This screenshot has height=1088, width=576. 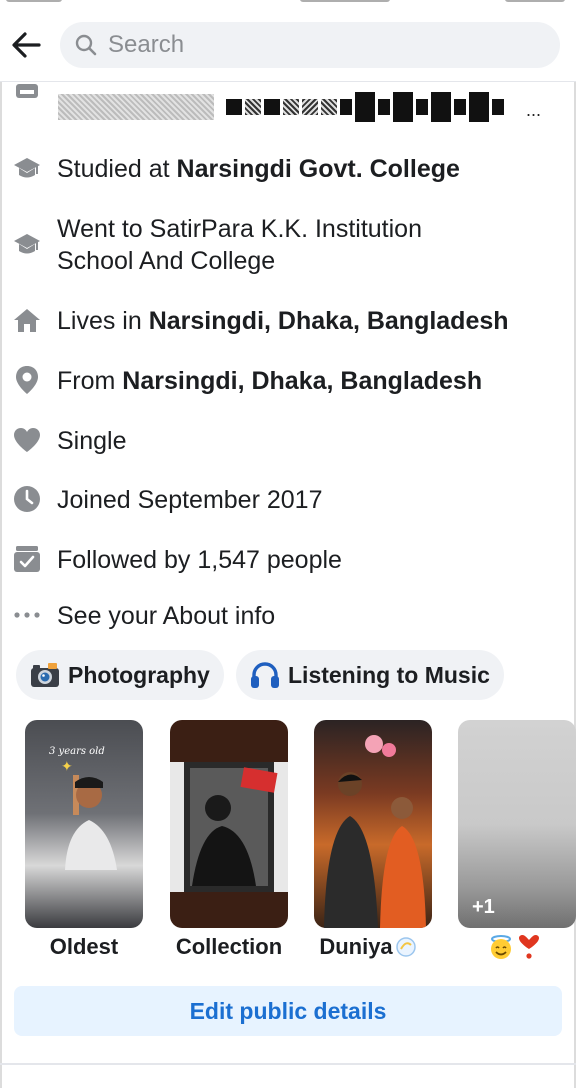 I want to click on about-item-bold: Narsingdi Govt. College, so click(x=318, y=169).